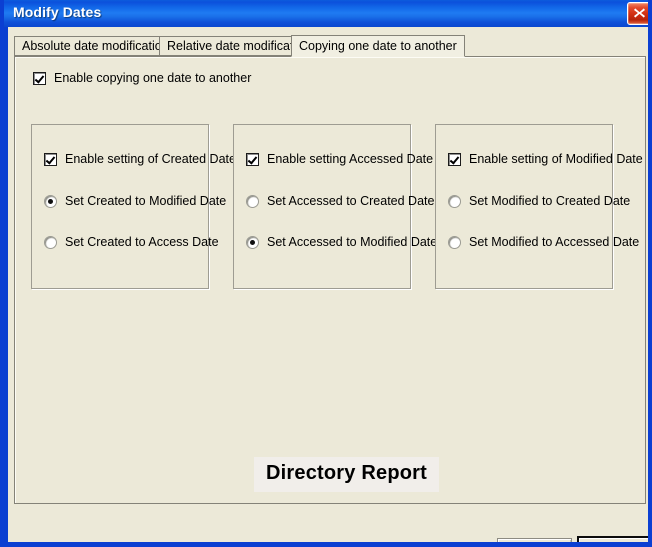 The height and width of the screenshot is (547, 652). I want to click on enable-modified-date-checkbox, so click(454, 159).